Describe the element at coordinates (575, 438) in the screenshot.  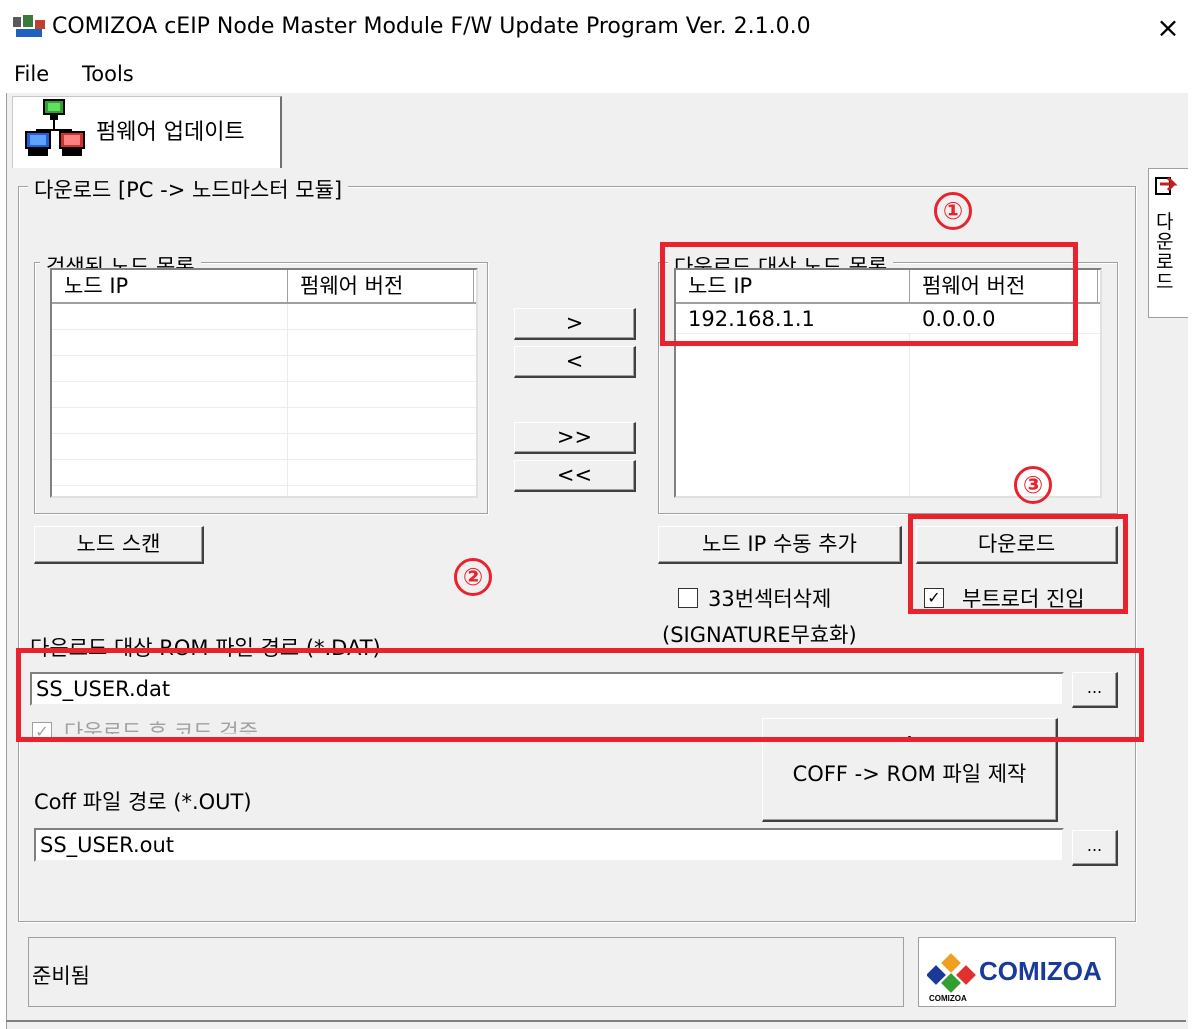
I see `move-all-right-button: >>` at that location.